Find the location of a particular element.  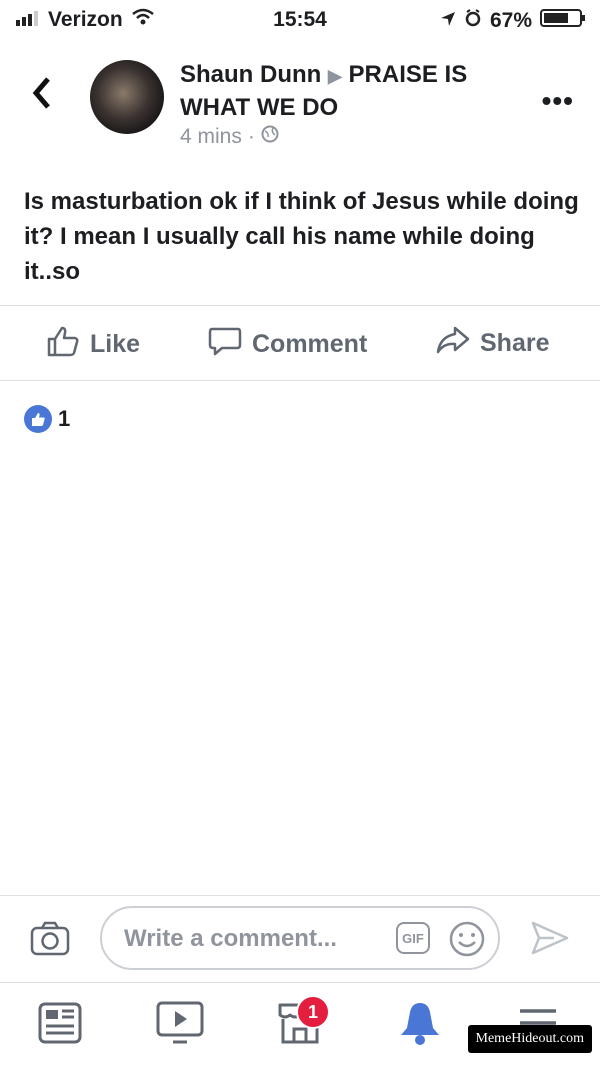

alarm-icon is located at coordinates (473, 21).